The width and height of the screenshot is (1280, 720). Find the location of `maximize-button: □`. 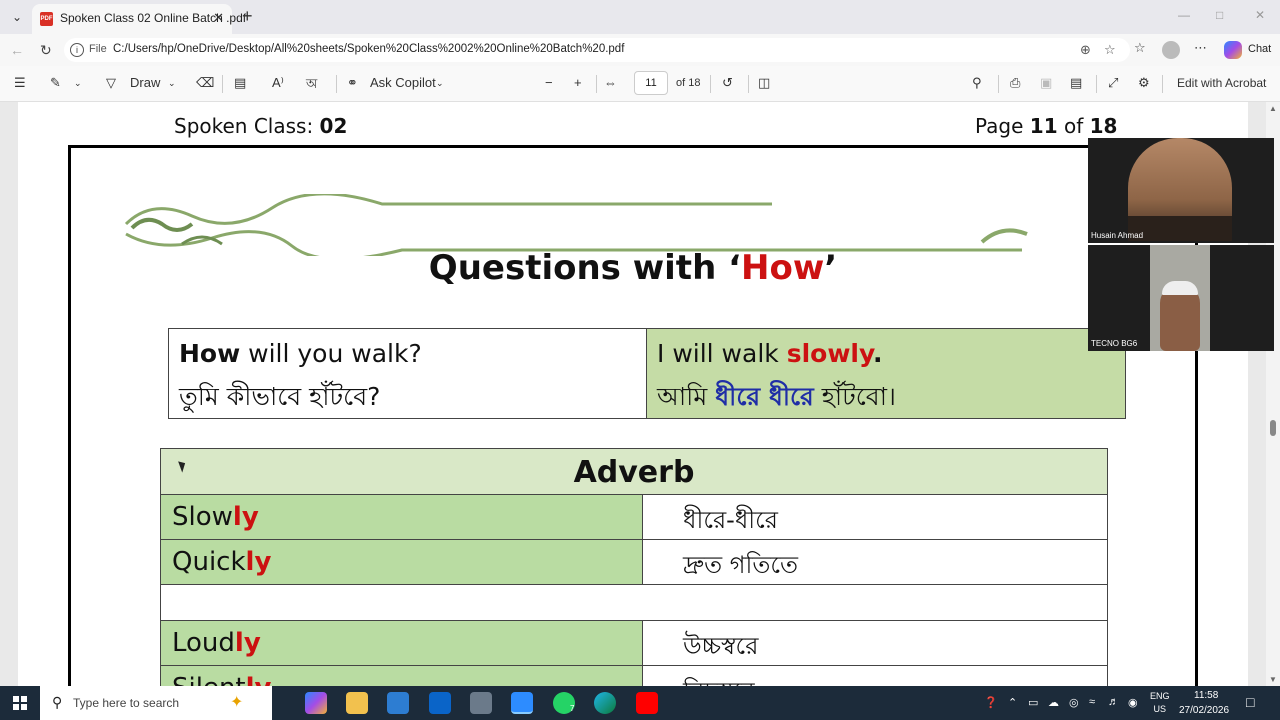

maximize-button: □ is located at coordinates (1219, 15).